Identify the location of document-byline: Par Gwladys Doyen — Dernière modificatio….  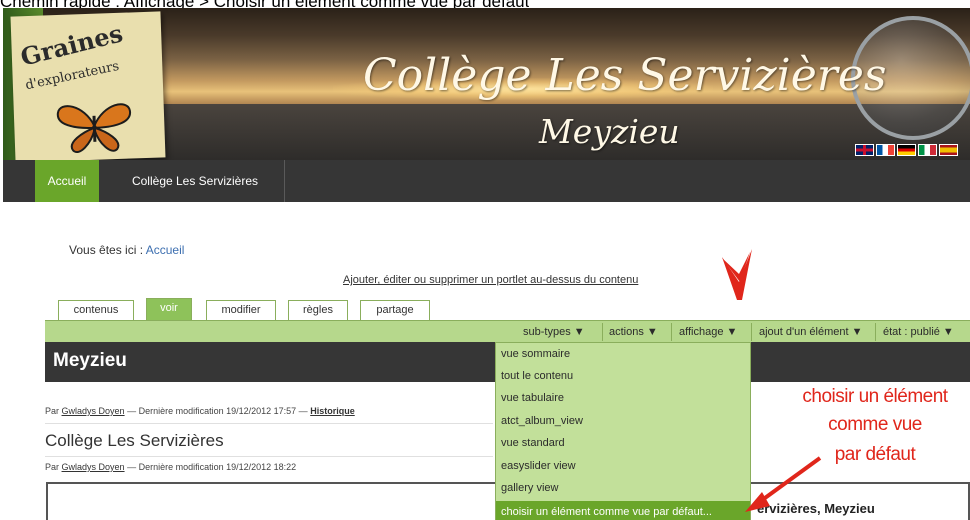
(200, 411).